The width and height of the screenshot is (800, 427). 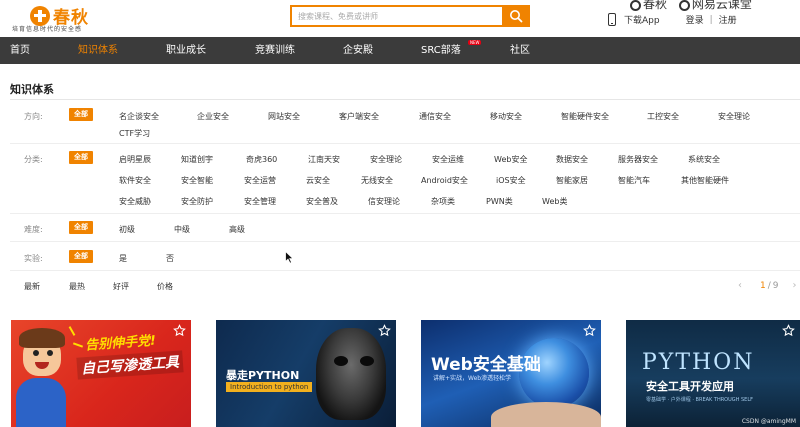 I want to click on filter-option: 安全运营, so click(x=260, y=180).